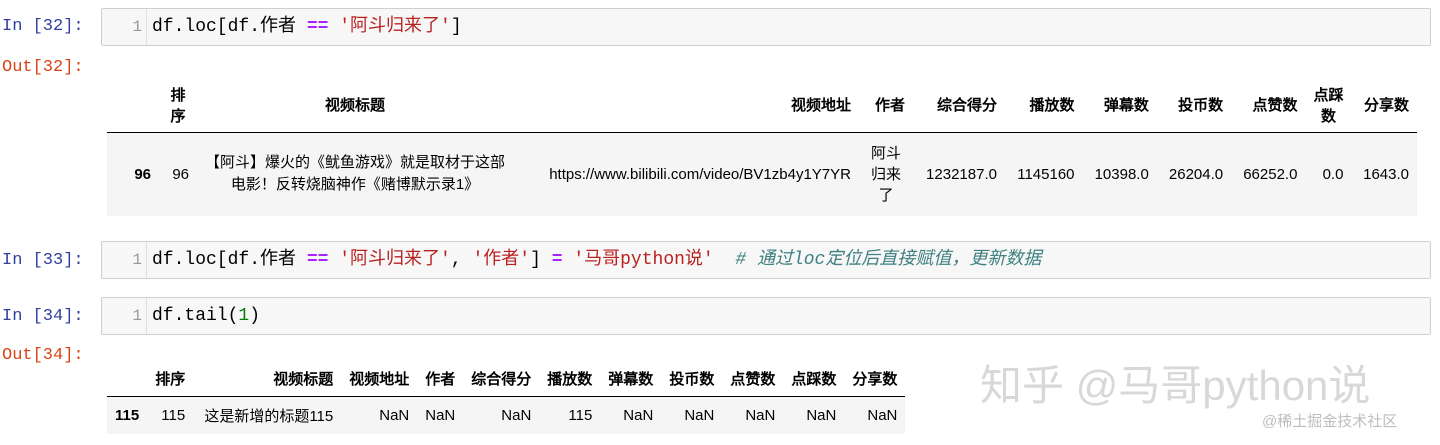  I want to click on code-line: df.loc[df.作者 == '阿斗归来了'], so click(307, 27).